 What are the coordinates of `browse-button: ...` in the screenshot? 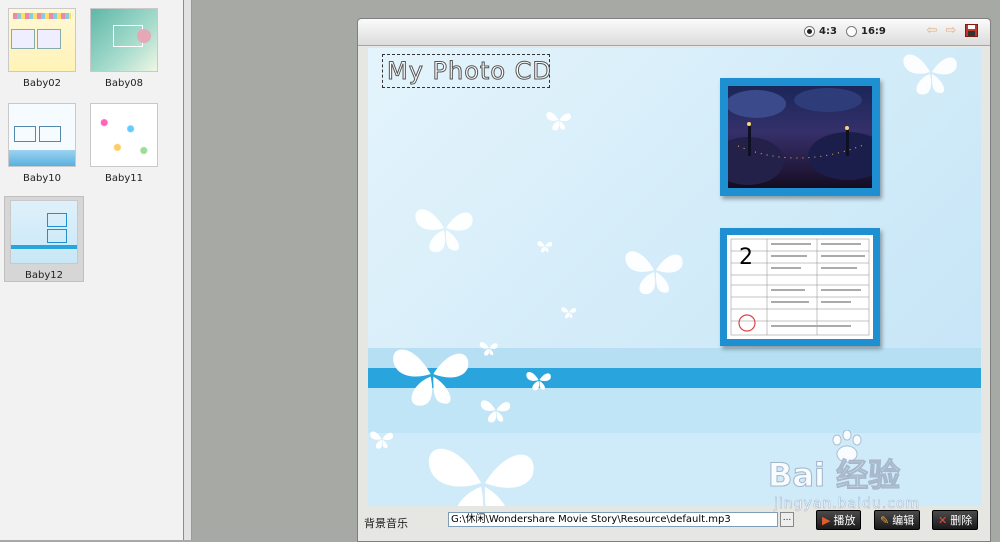 It's located at (787, 519).